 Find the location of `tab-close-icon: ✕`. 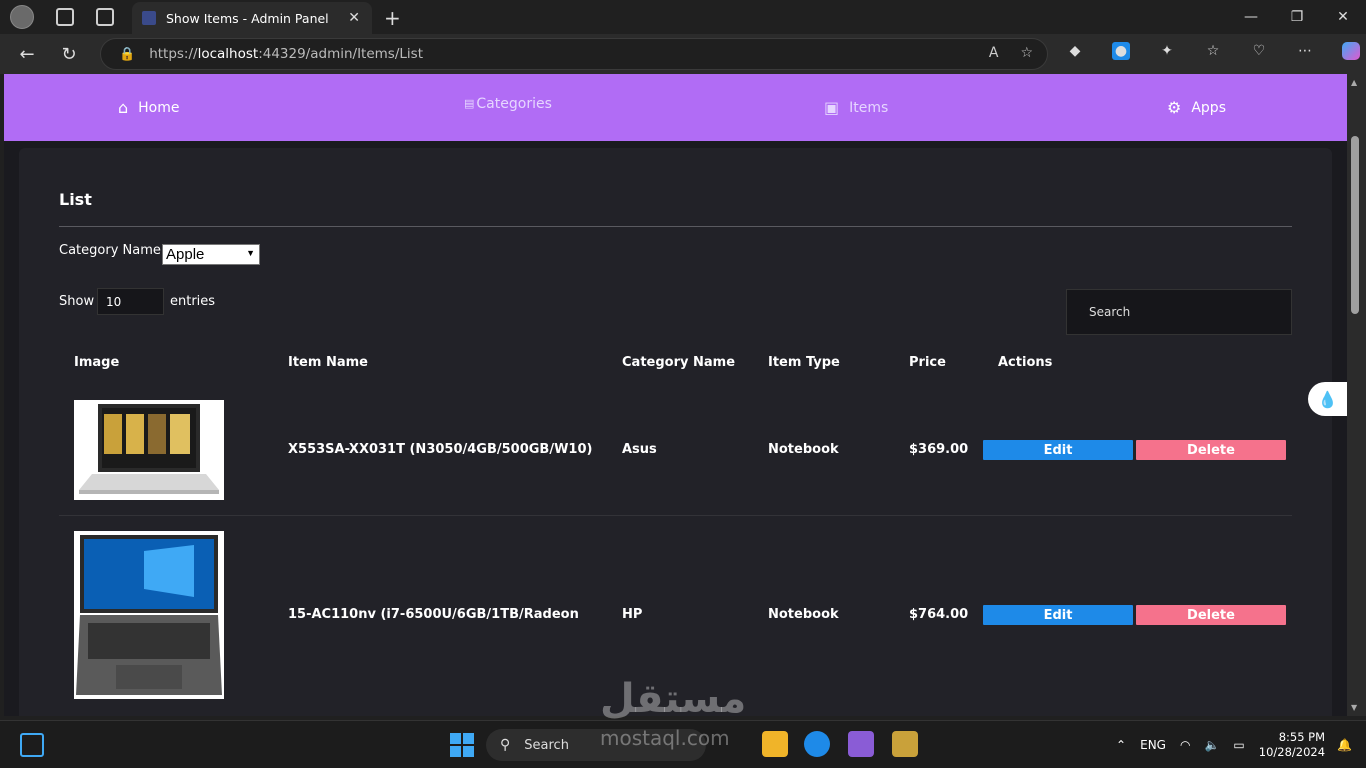

tab-close-icon: ✕ is located at coordinates (354, 18).